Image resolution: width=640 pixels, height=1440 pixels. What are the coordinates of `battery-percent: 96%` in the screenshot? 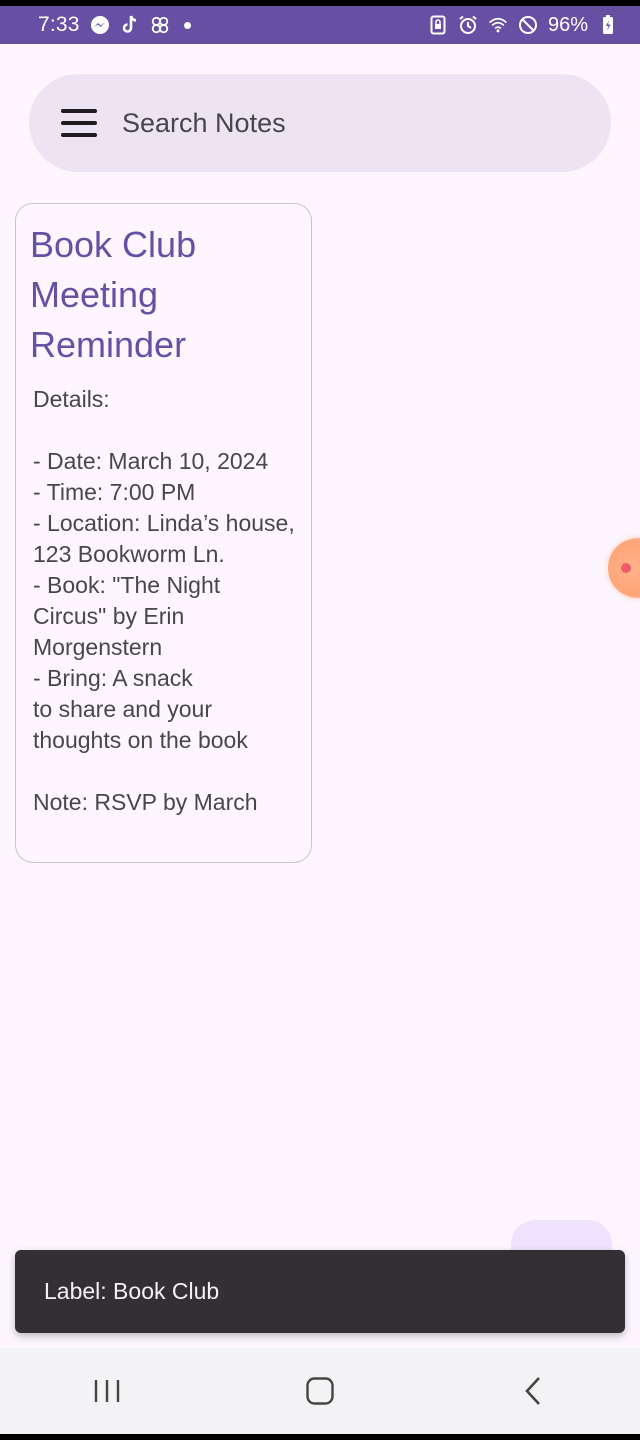 It's located at (567, 24).